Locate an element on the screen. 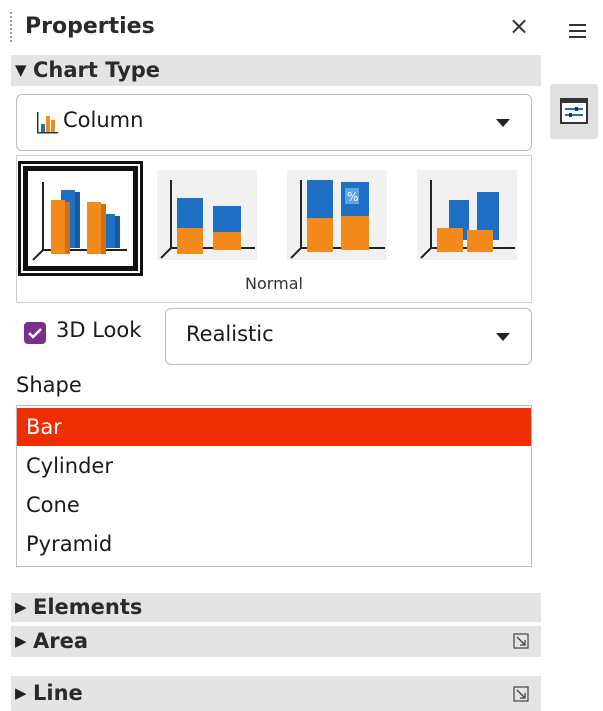  shape-option-pyramid: Pyramid is located at coordinates (274, 544).